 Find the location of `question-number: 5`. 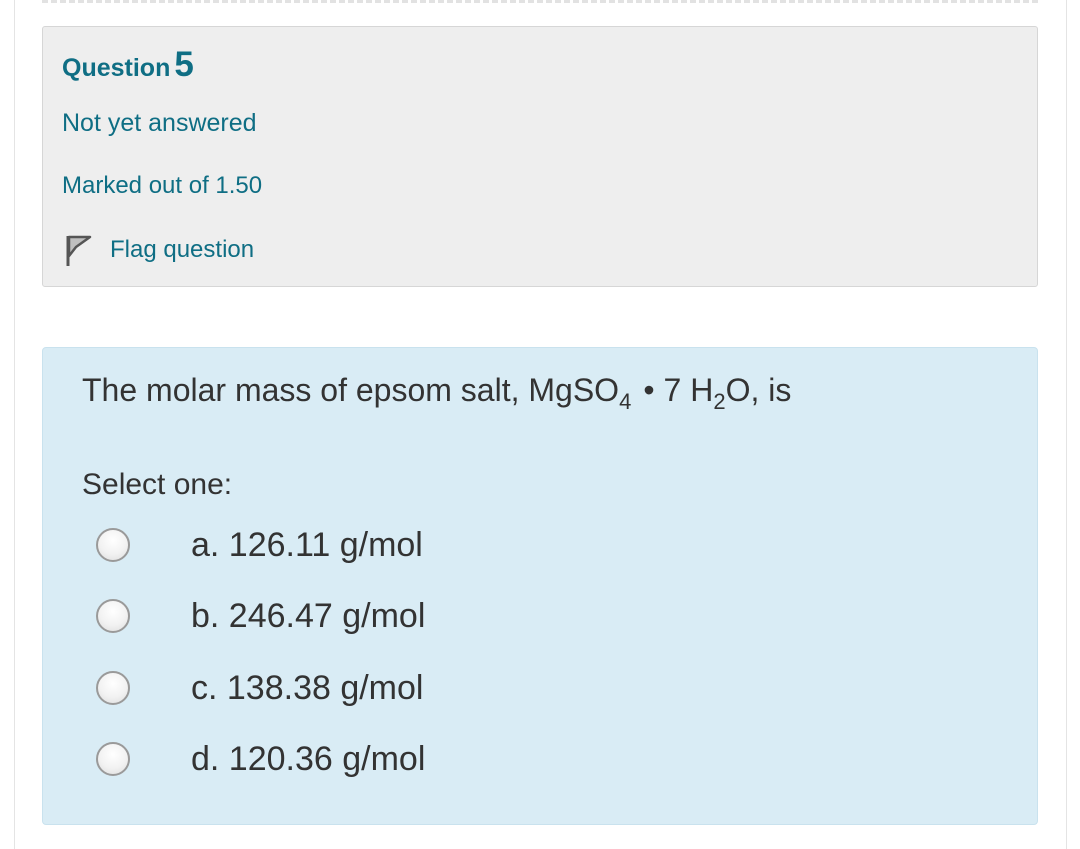

question-number: 5 is located at coordinates (184, 64).